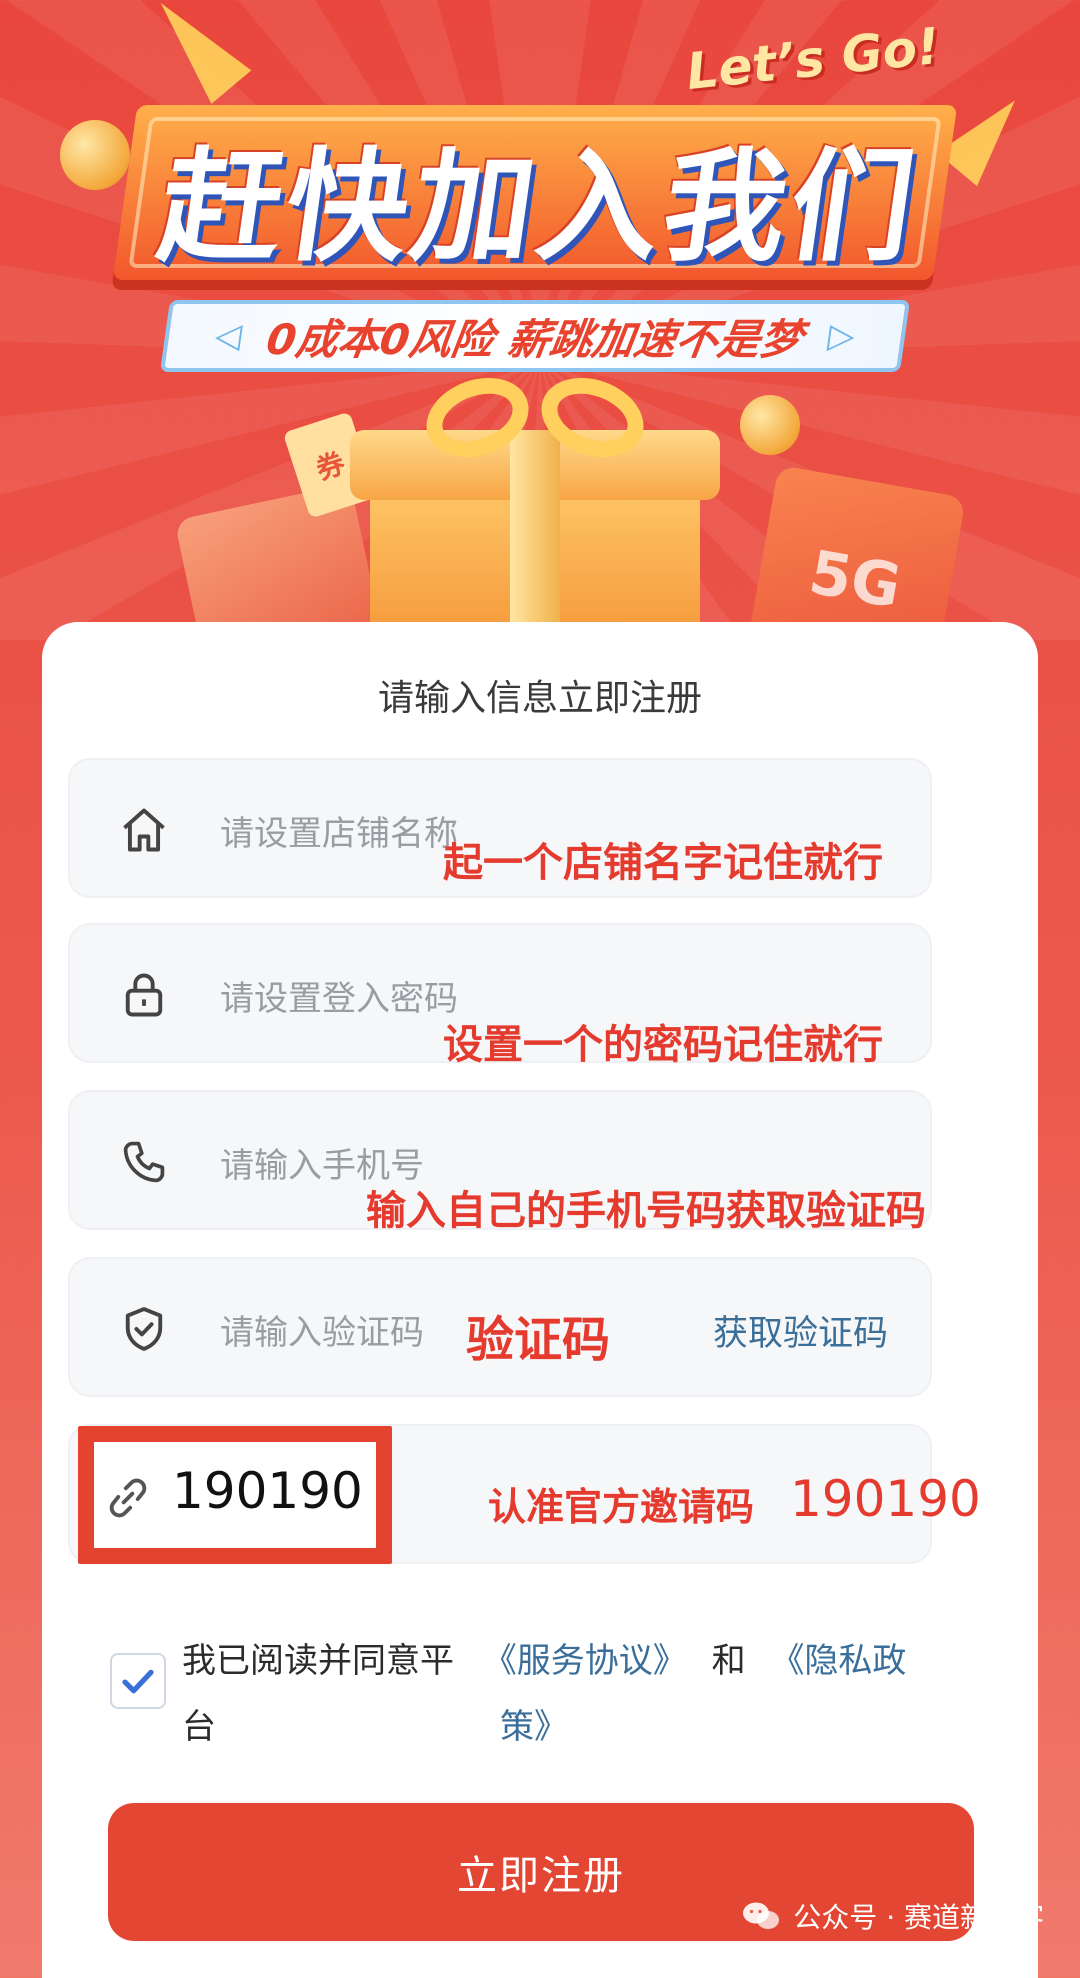 The width and height of the screenshot is (1080, 1978). I want to click on arrow-left-icon: ◁, so click(228, 336).